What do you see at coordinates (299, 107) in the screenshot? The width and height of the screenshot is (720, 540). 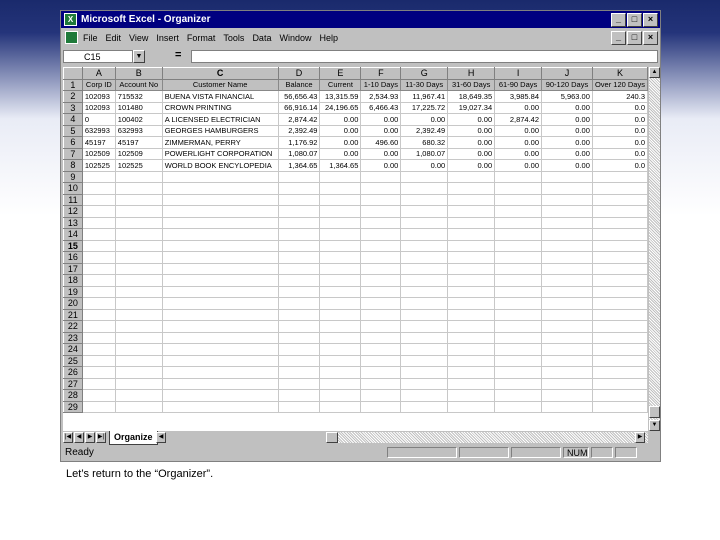 I see `cell: 66,916.14` at bounding box center [299, 107].